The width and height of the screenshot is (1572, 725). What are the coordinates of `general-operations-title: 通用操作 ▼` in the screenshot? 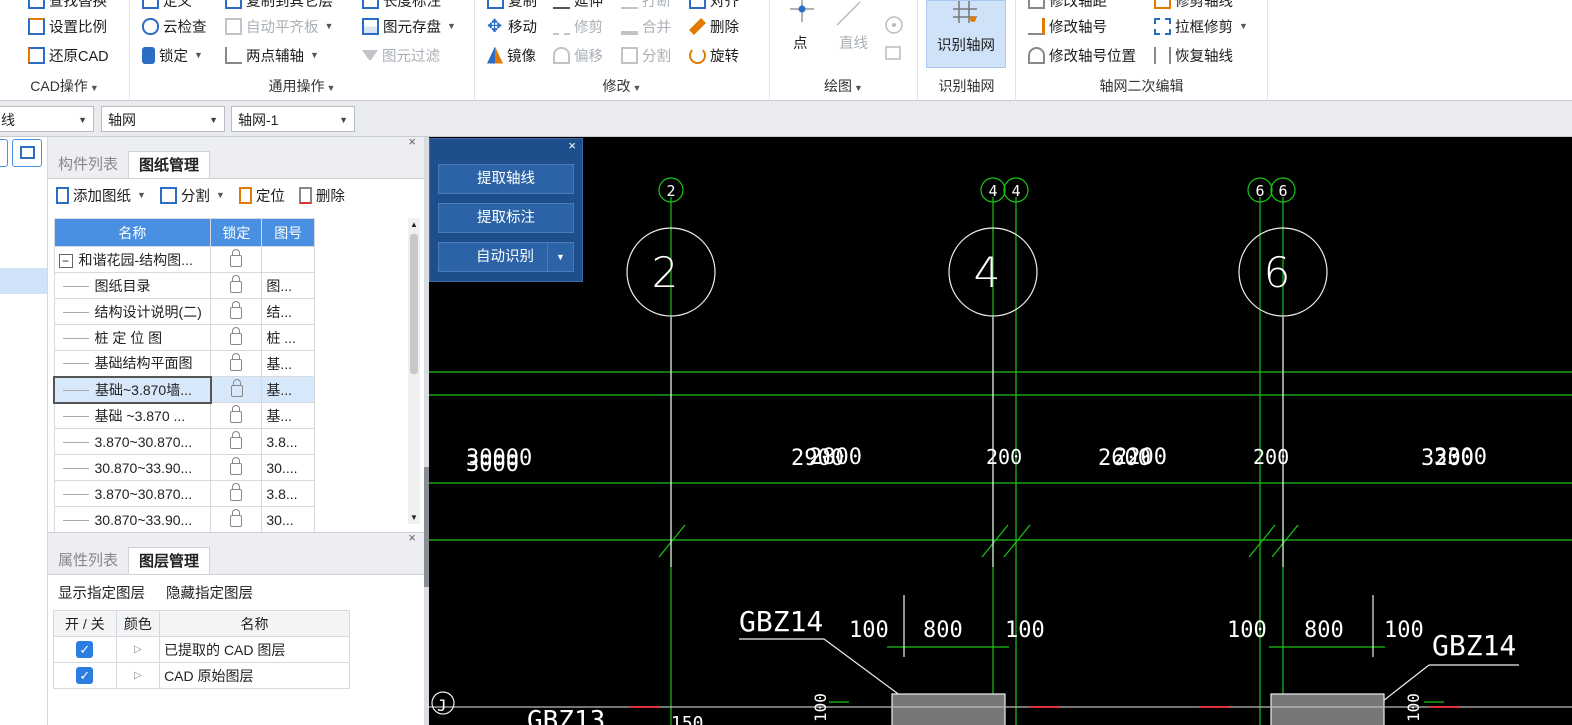 It's located at (302, 86).